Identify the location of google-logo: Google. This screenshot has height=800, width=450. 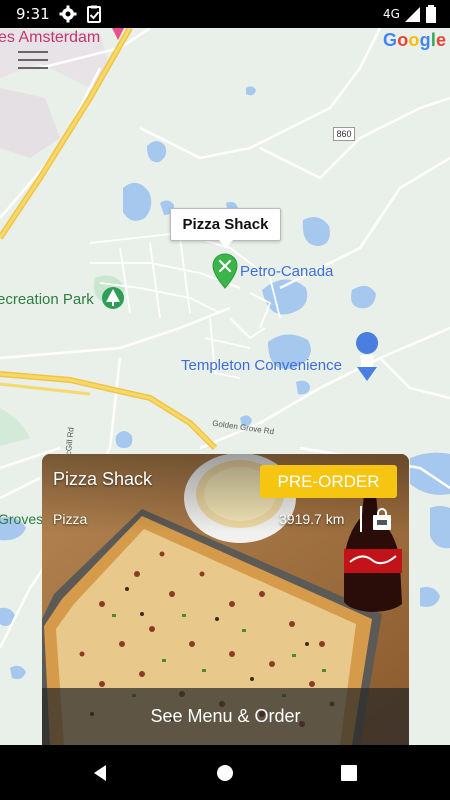
(415, 40).